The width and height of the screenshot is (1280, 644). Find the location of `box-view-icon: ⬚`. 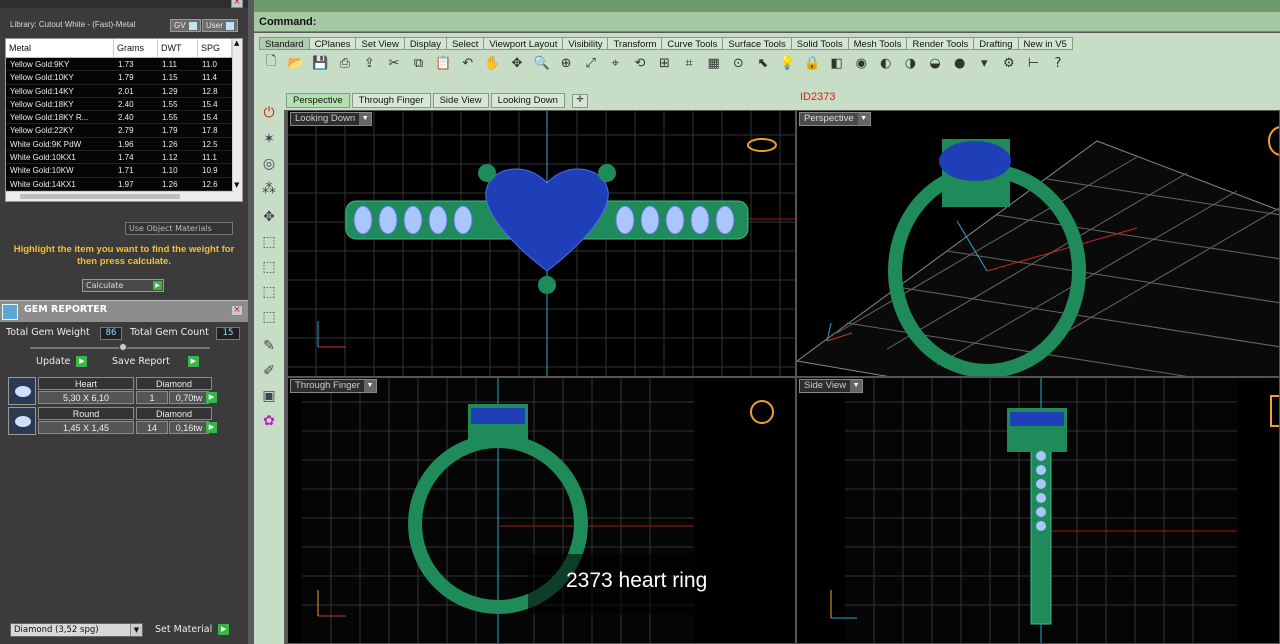

box-view-icon: ⬚ is located at coordinates (269, 242).